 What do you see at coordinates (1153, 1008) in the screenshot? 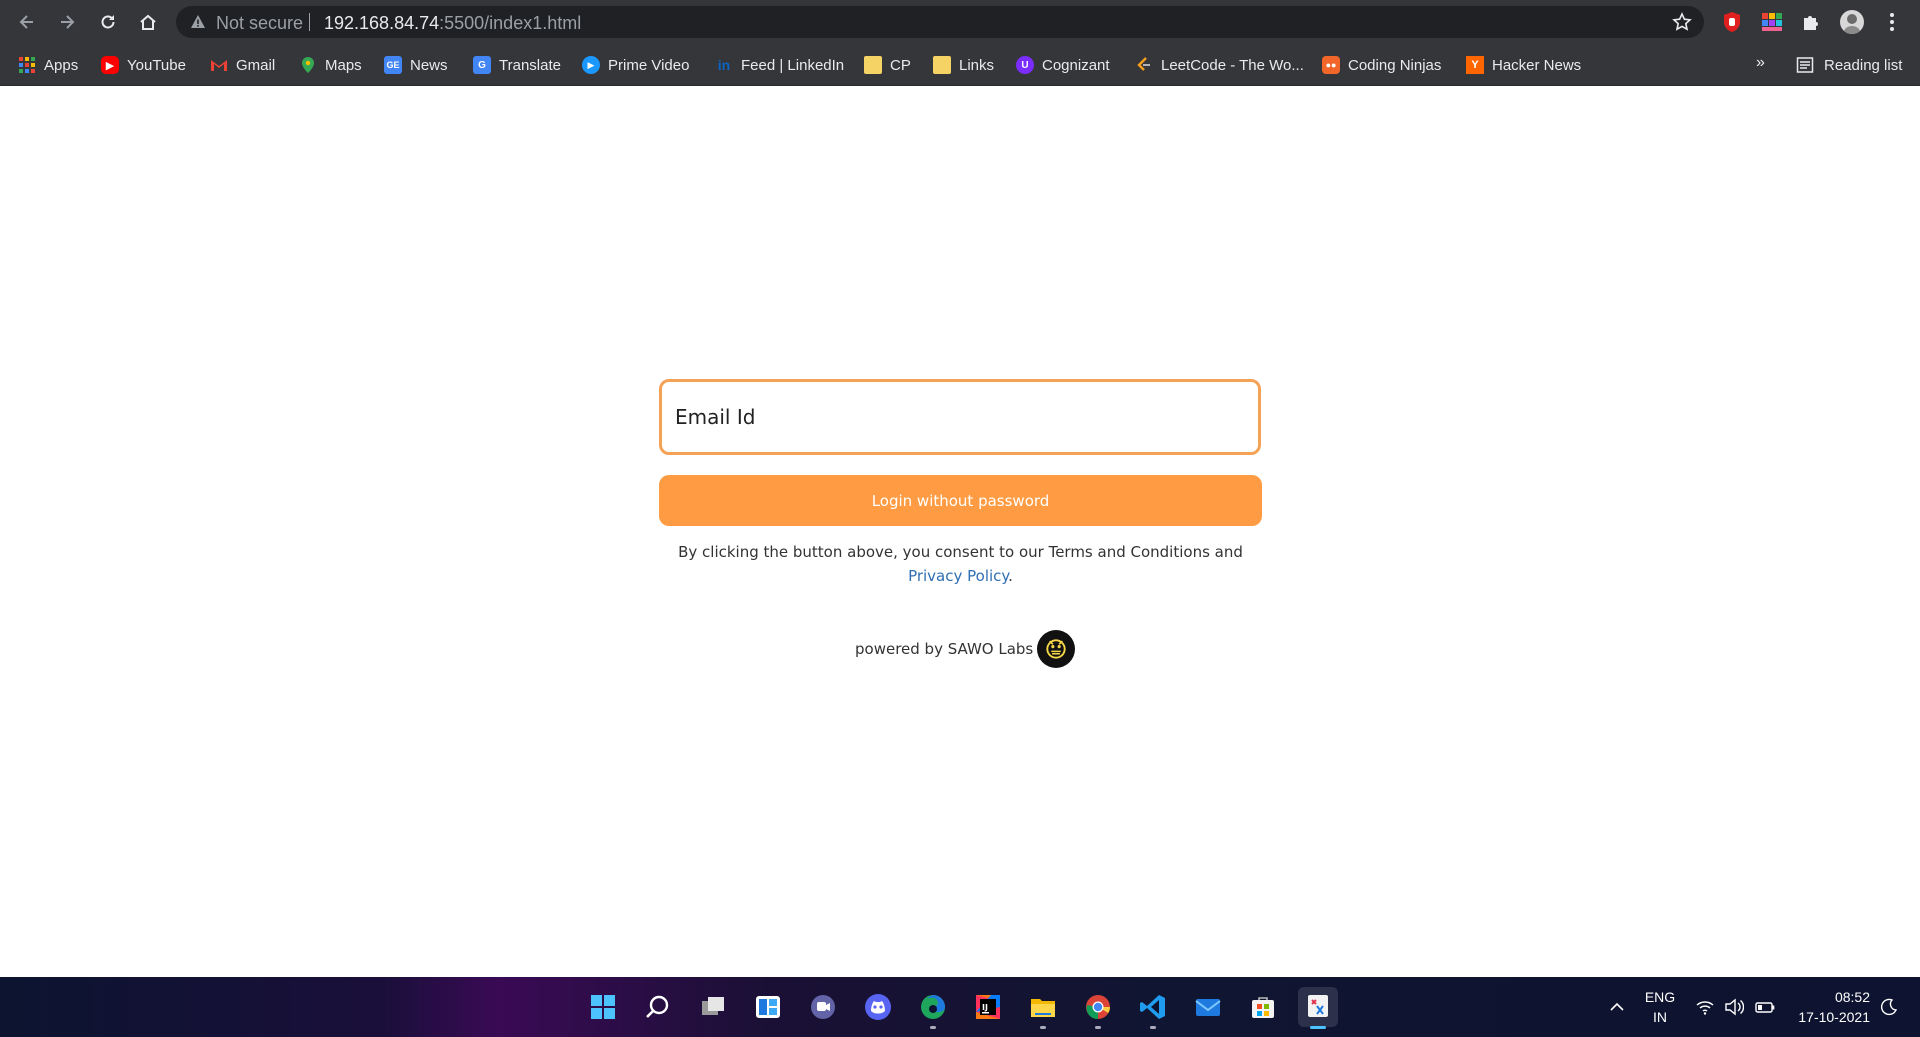
I see `vscode-button` at bounding box center [1153, 1008].